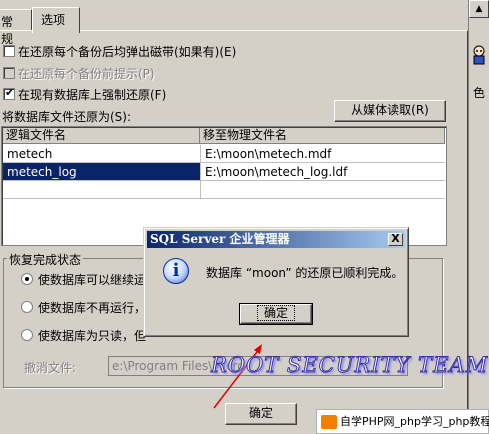 The height and width of the screenshot is (434, 489). What do you see at coordinates (86, 74) in the screenshot?
I see `prompt-before-label: 在还原每个备份前提示(P)` at bounding box center [86, 74].